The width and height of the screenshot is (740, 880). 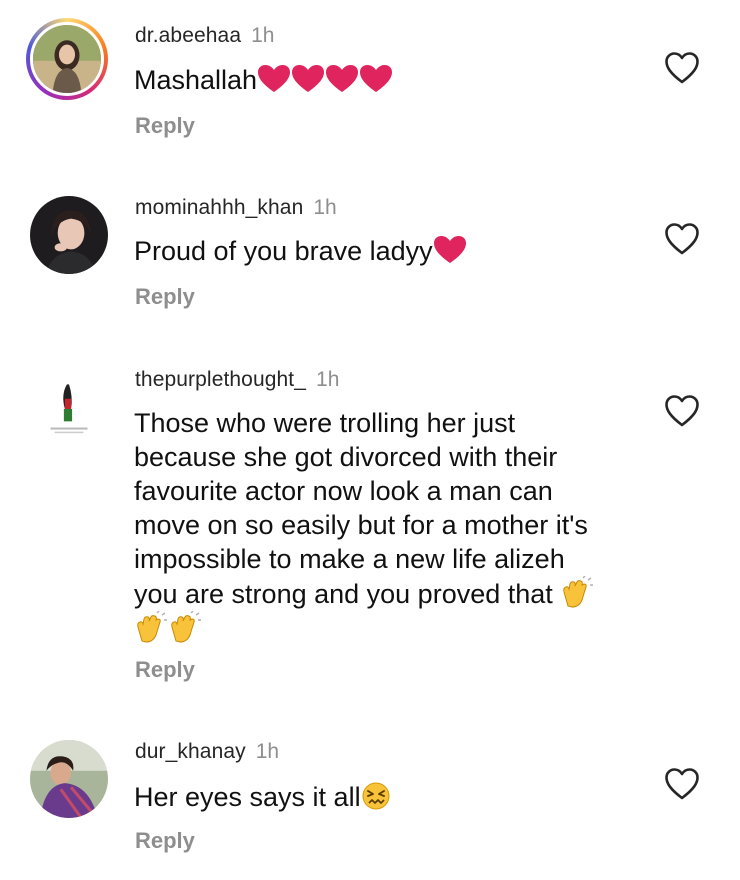 I want to click on comment-line-text: you are strong and you proved that, so click(x=343, y=594).